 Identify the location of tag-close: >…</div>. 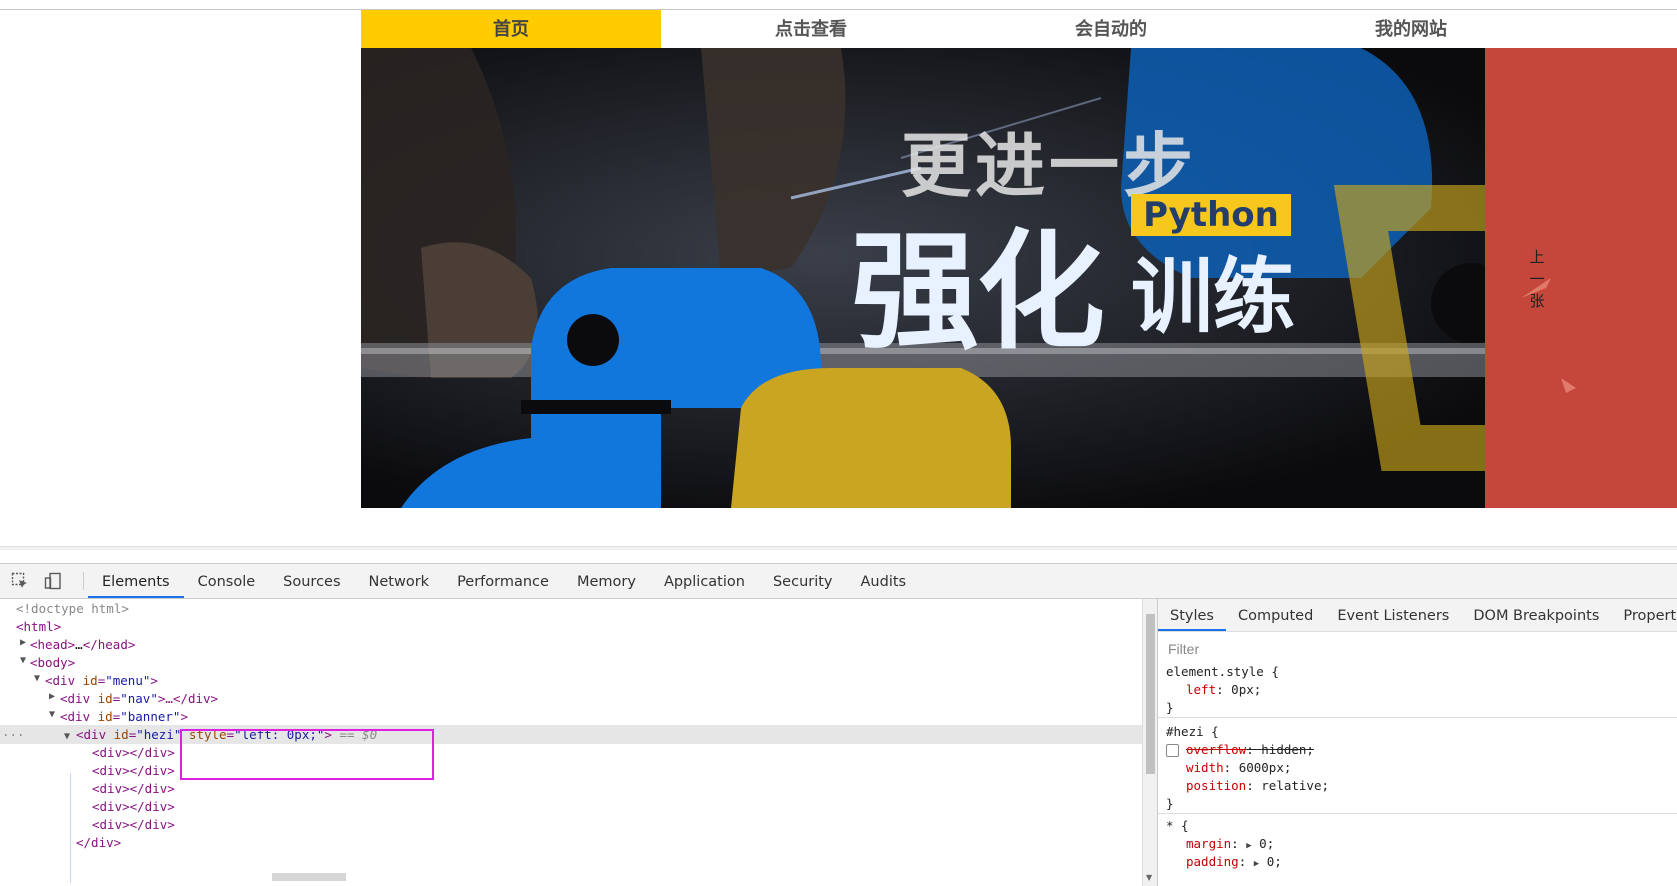
(188, 698).